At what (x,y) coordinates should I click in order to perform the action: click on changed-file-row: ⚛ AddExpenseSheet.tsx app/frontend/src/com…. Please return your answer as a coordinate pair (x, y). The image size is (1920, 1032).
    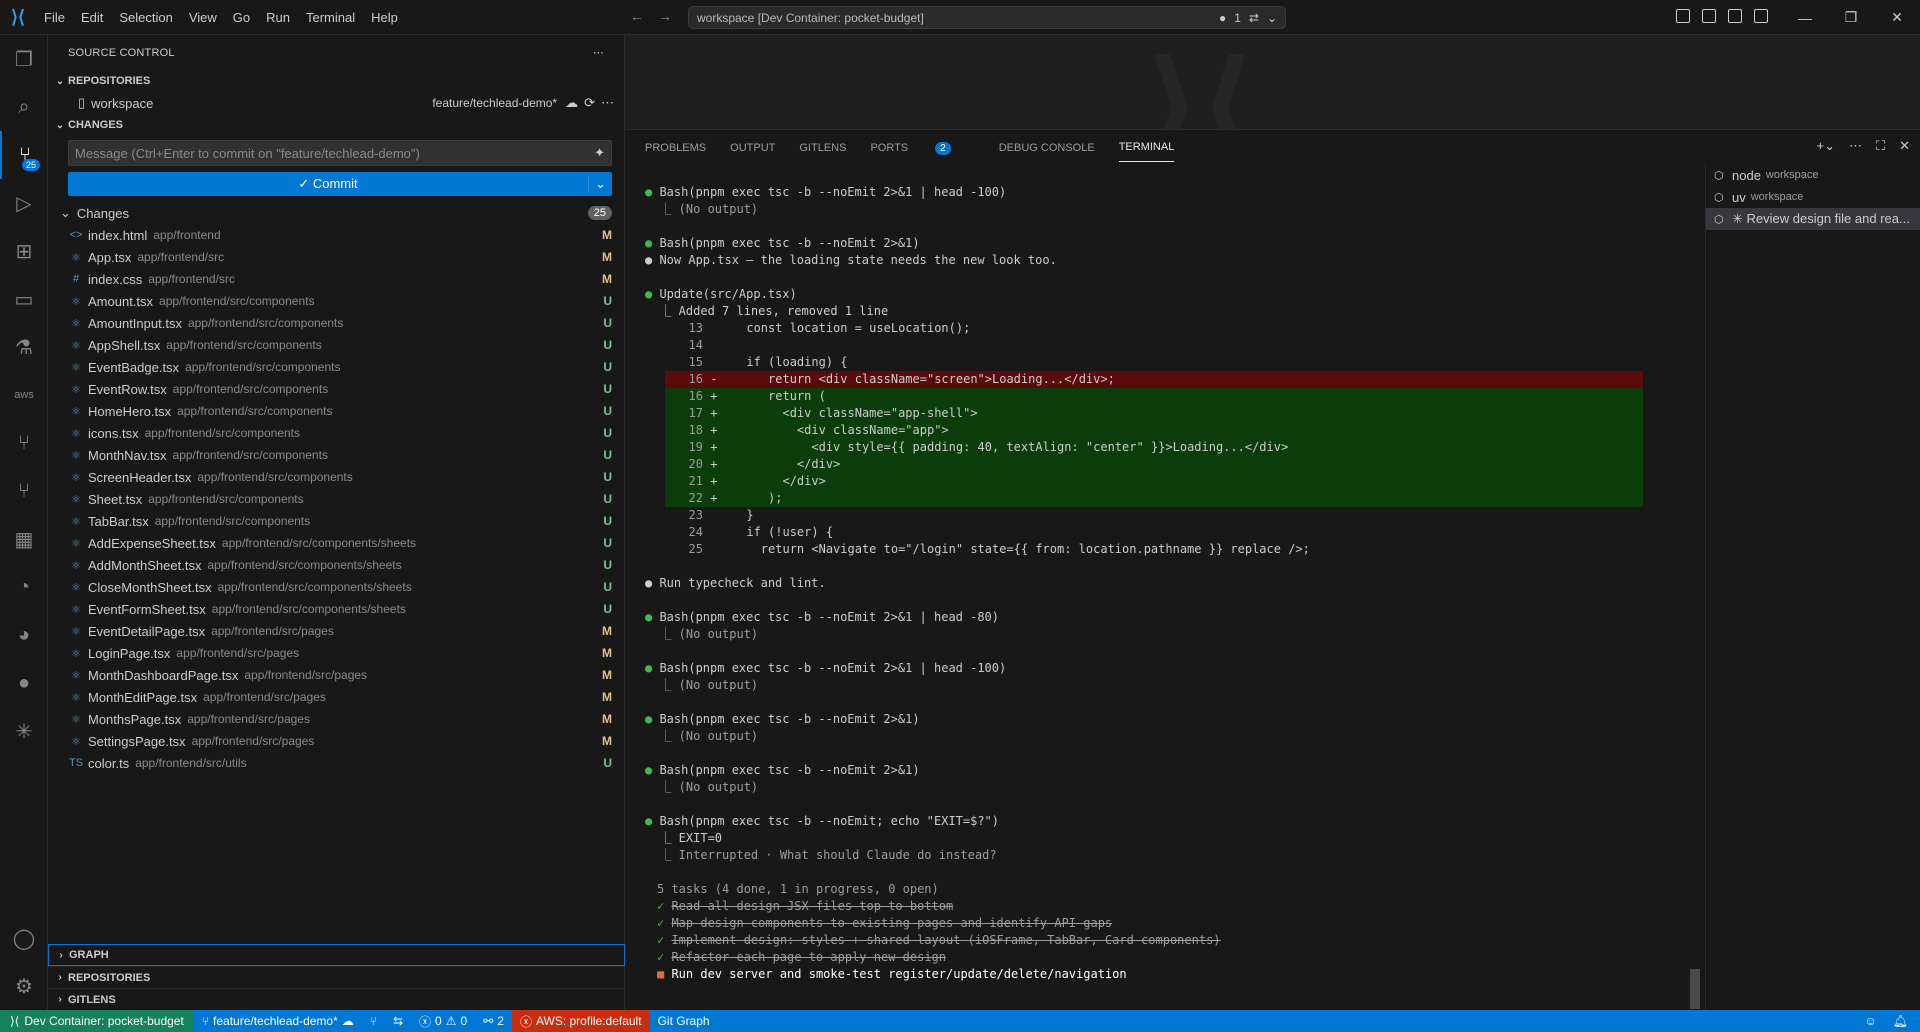
    Looking at the image, I should click on (336, 543).